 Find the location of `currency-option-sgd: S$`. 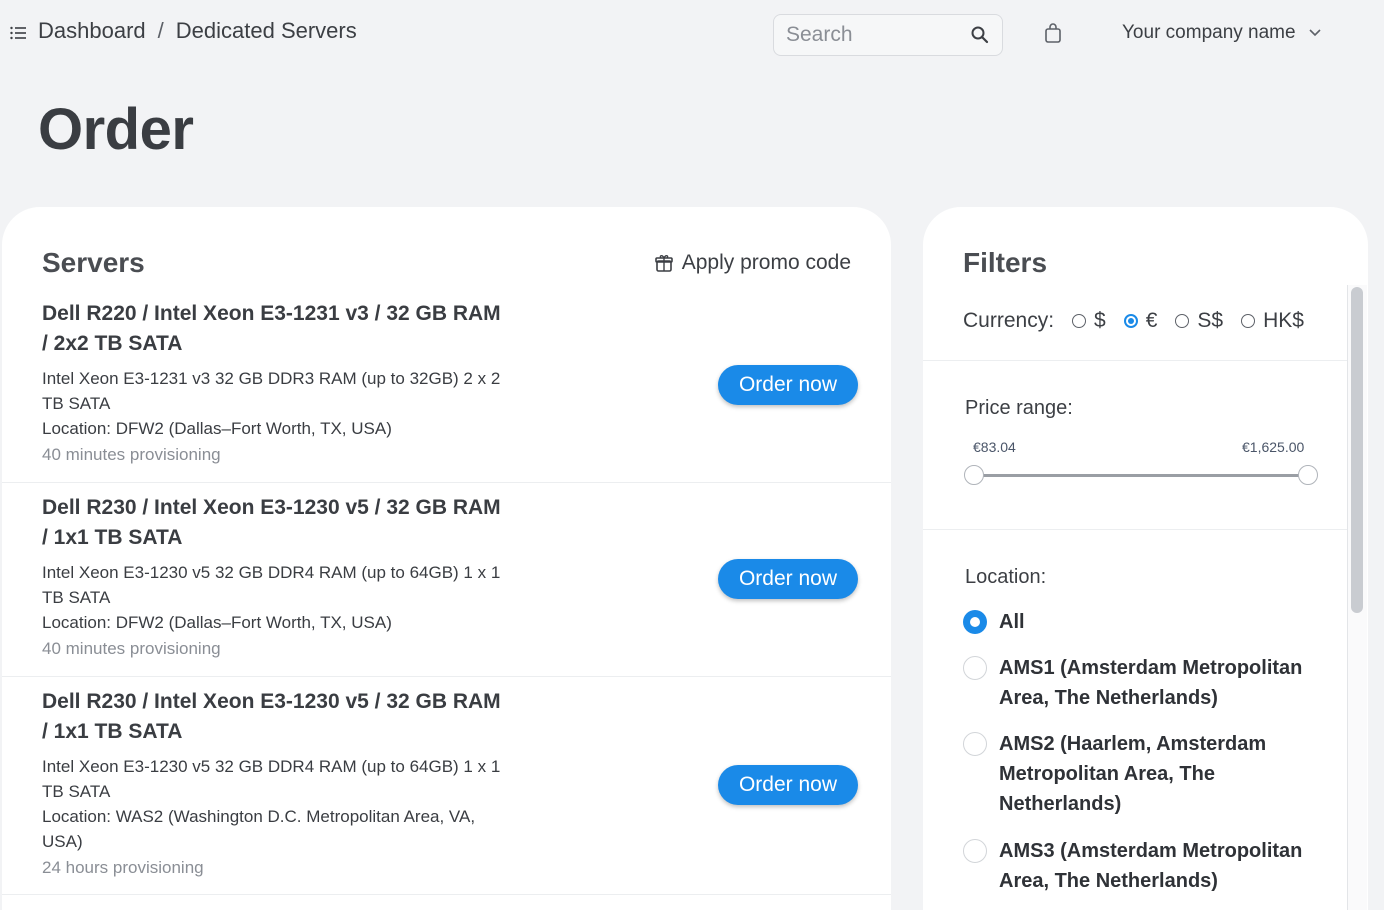

currency-option-sgd: S$ is located at coordinates (1199, 321).